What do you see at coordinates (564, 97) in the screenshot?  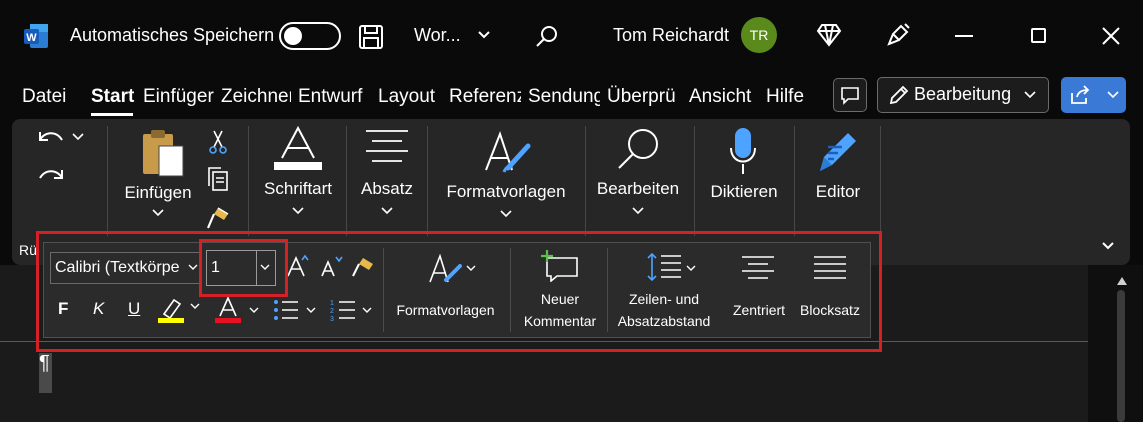 I see `tab-sendungen: Sendung` at bounding box center [564, 97].